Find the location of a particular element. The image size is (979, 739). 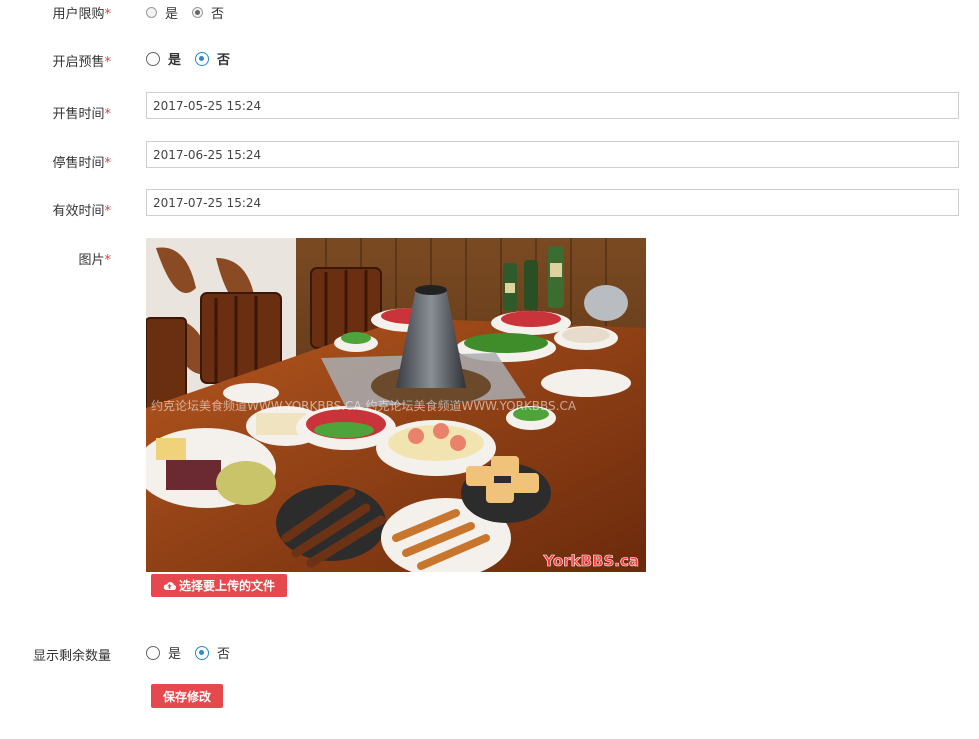

sale-start-label: 开售时间* is located at coordinates (81, 114).